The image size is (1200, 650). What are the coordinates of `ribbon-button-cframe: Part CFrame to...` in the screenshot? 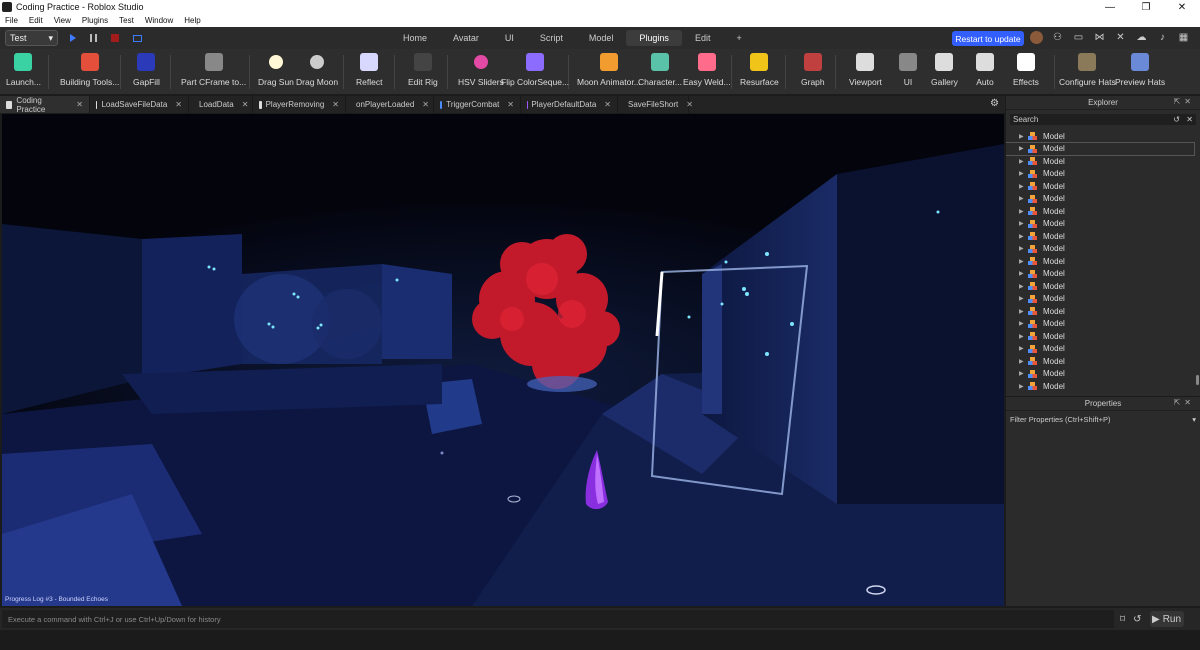 It's located at (213, 70).